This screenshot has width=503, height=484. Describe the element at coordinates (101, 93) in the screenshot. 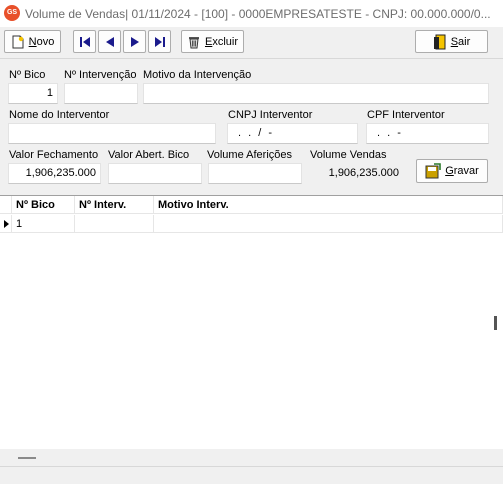

I see `n-intervencao-field` at that location.